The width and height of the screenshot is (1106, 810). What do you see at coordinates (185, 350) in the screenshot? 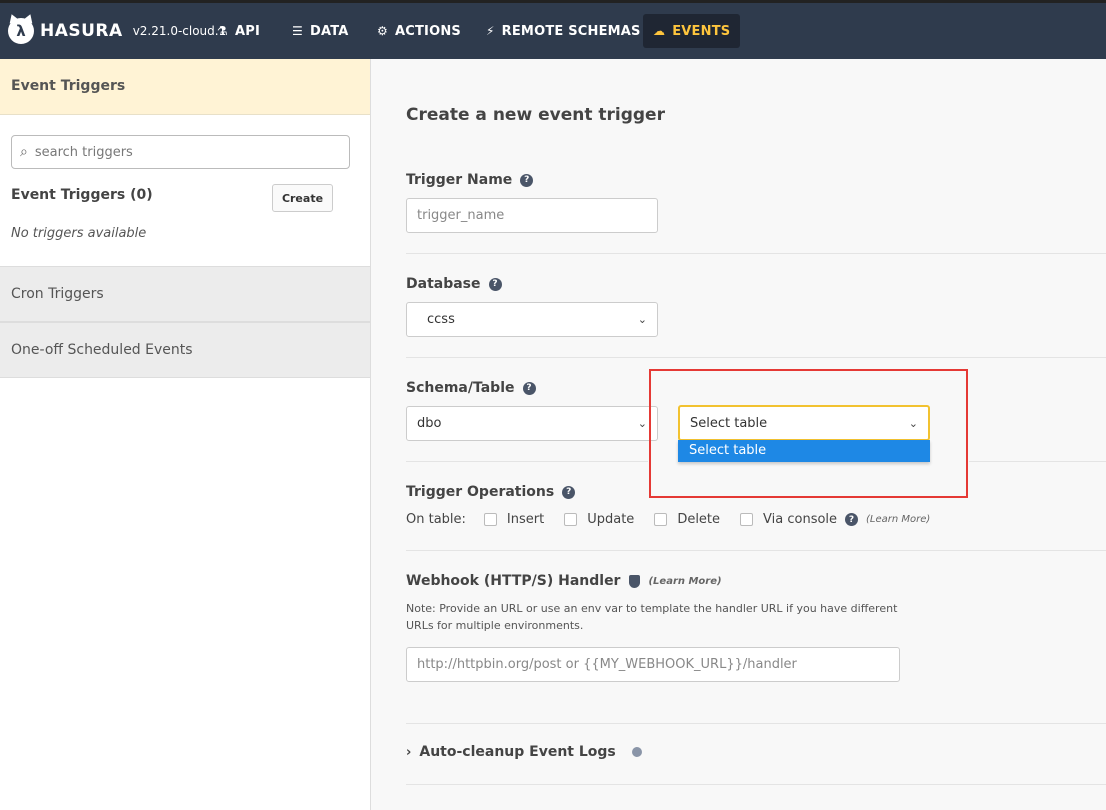
I see `sidebar-item-one-off-scheduled-events: One-off Scheduled Events` at bounding box center [185, 350].